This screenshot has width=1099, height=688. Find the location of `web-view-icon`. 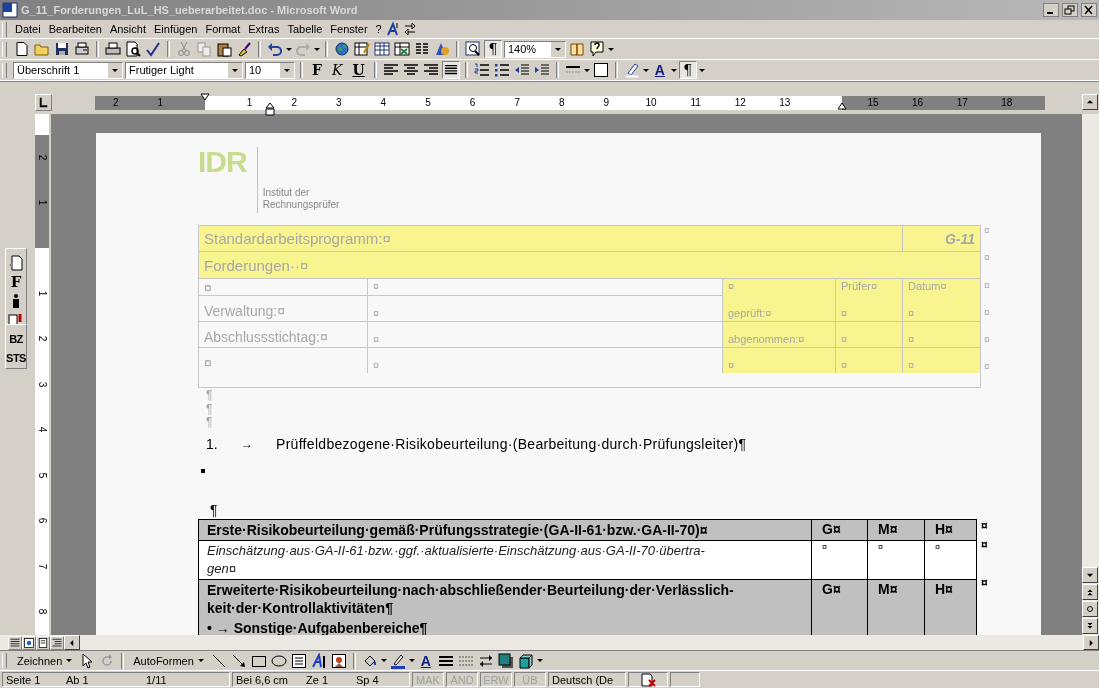

web-view-icon is located at coordinates (29, 642).